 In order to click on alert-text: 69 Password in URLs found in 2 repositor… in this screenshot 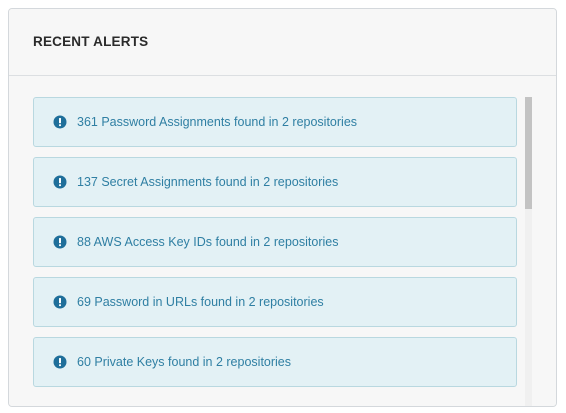, I will do `click(200, 302)`.